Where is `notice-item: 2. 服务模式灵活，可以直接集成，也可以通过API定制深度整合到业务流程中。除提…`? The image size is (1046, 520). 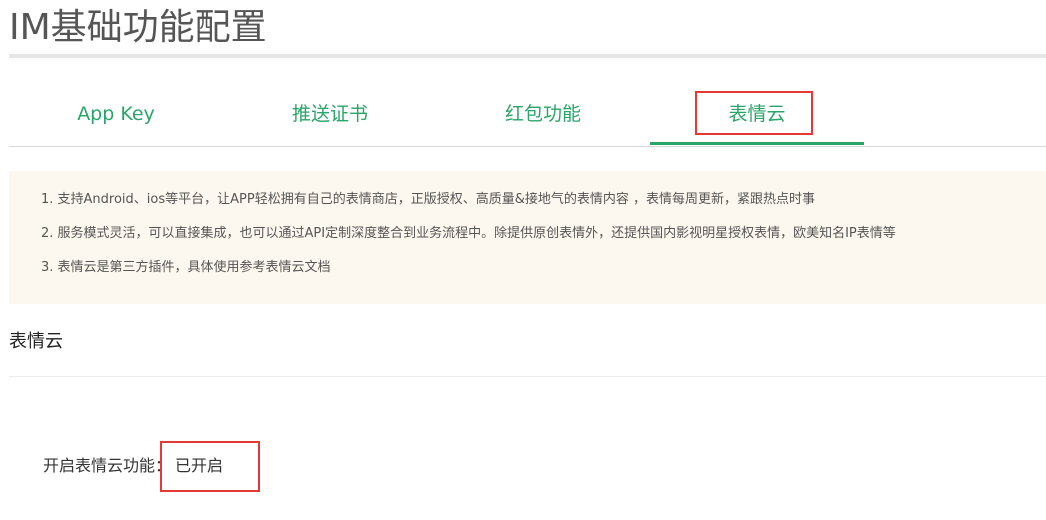 notice-item: 2. 服务模式灵活，可以直接集成，也可以通过API定制深度整合到业务流程中。除提… is located at coordinates (468, 233).